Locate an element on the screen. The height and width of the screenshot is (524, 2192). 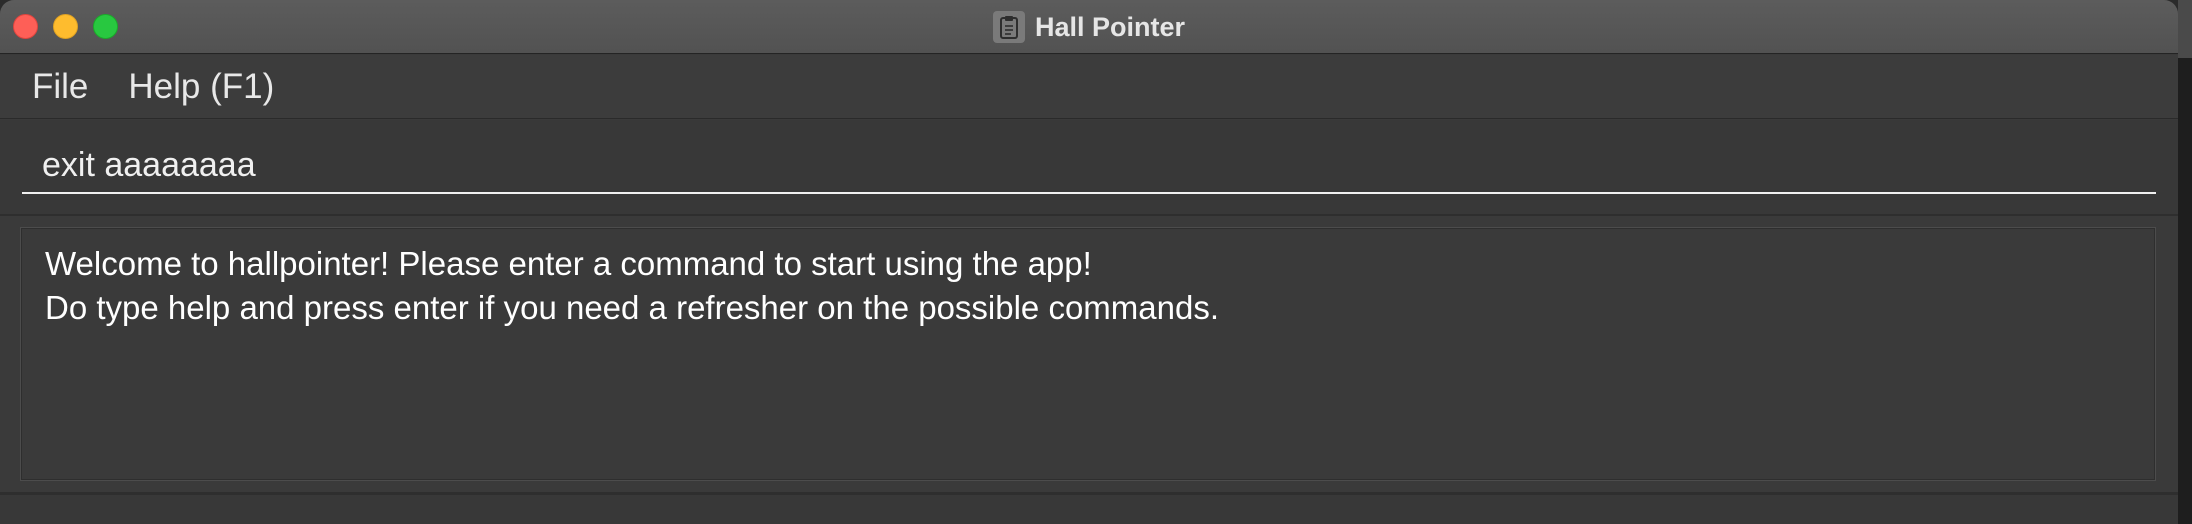
command-input is located at coordinates (1089, 166).